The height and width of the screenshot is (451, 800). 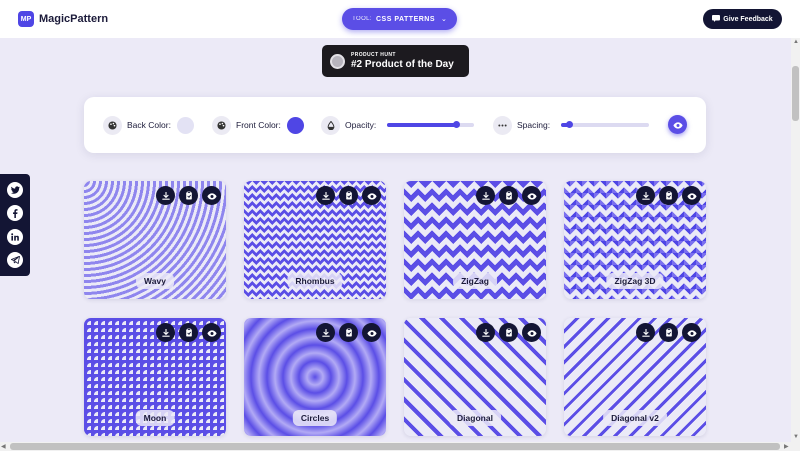 What do you see at coordinates (15, 225) in the screenshot?
I see `social-share-sidebar` at bounding box center [15, 225].